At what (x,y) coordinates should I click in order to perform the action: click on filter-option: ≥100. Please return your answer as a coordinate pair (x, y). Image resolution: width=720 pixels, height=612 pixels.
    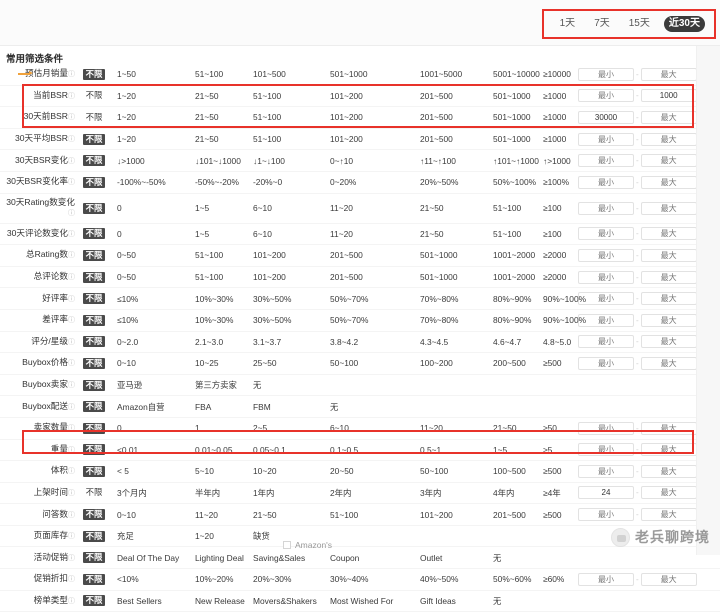
    Looking at the image, I should click on (552, 208).